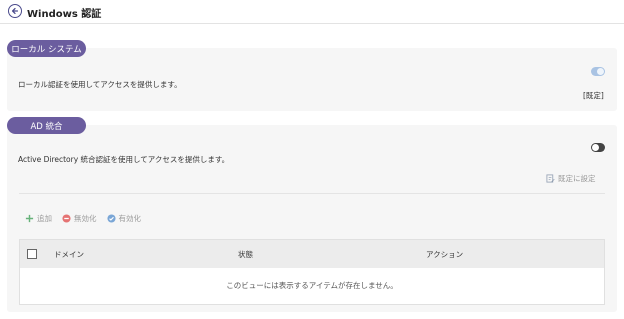 This screenshot has height=319, width=624. I want to click on enable-button: 有効化, so click(124, 218).